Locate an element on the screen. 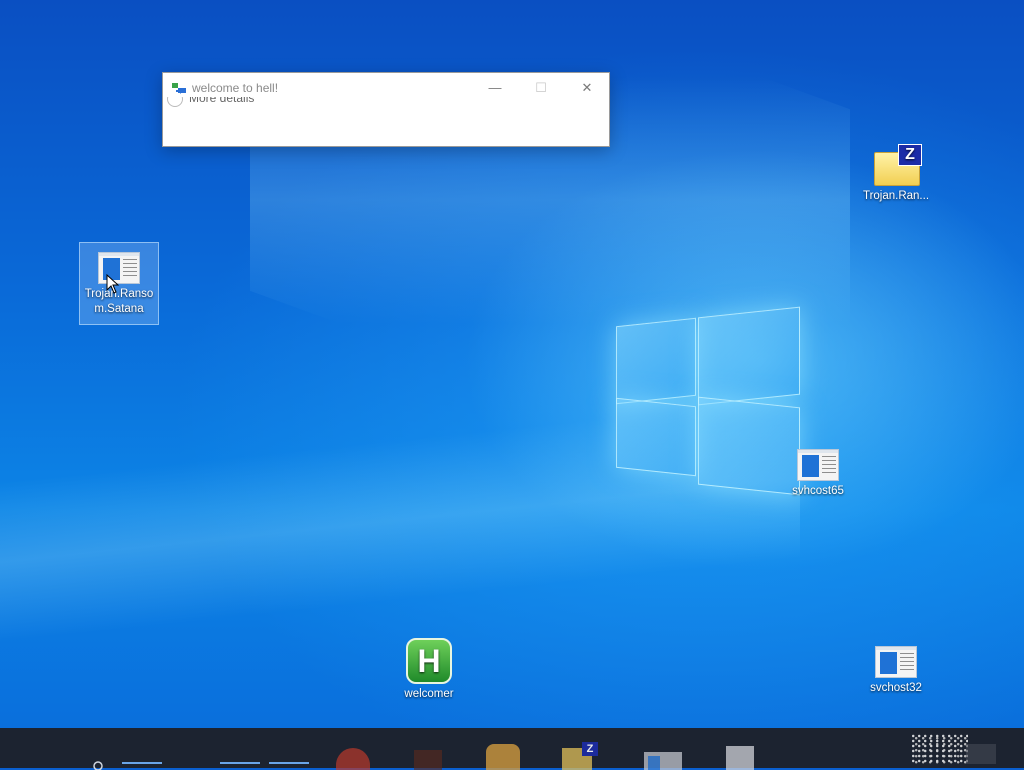 Image resolution: width=1024 pixels, height=770 pixels. document-icon is located at coordinates (740, 752).